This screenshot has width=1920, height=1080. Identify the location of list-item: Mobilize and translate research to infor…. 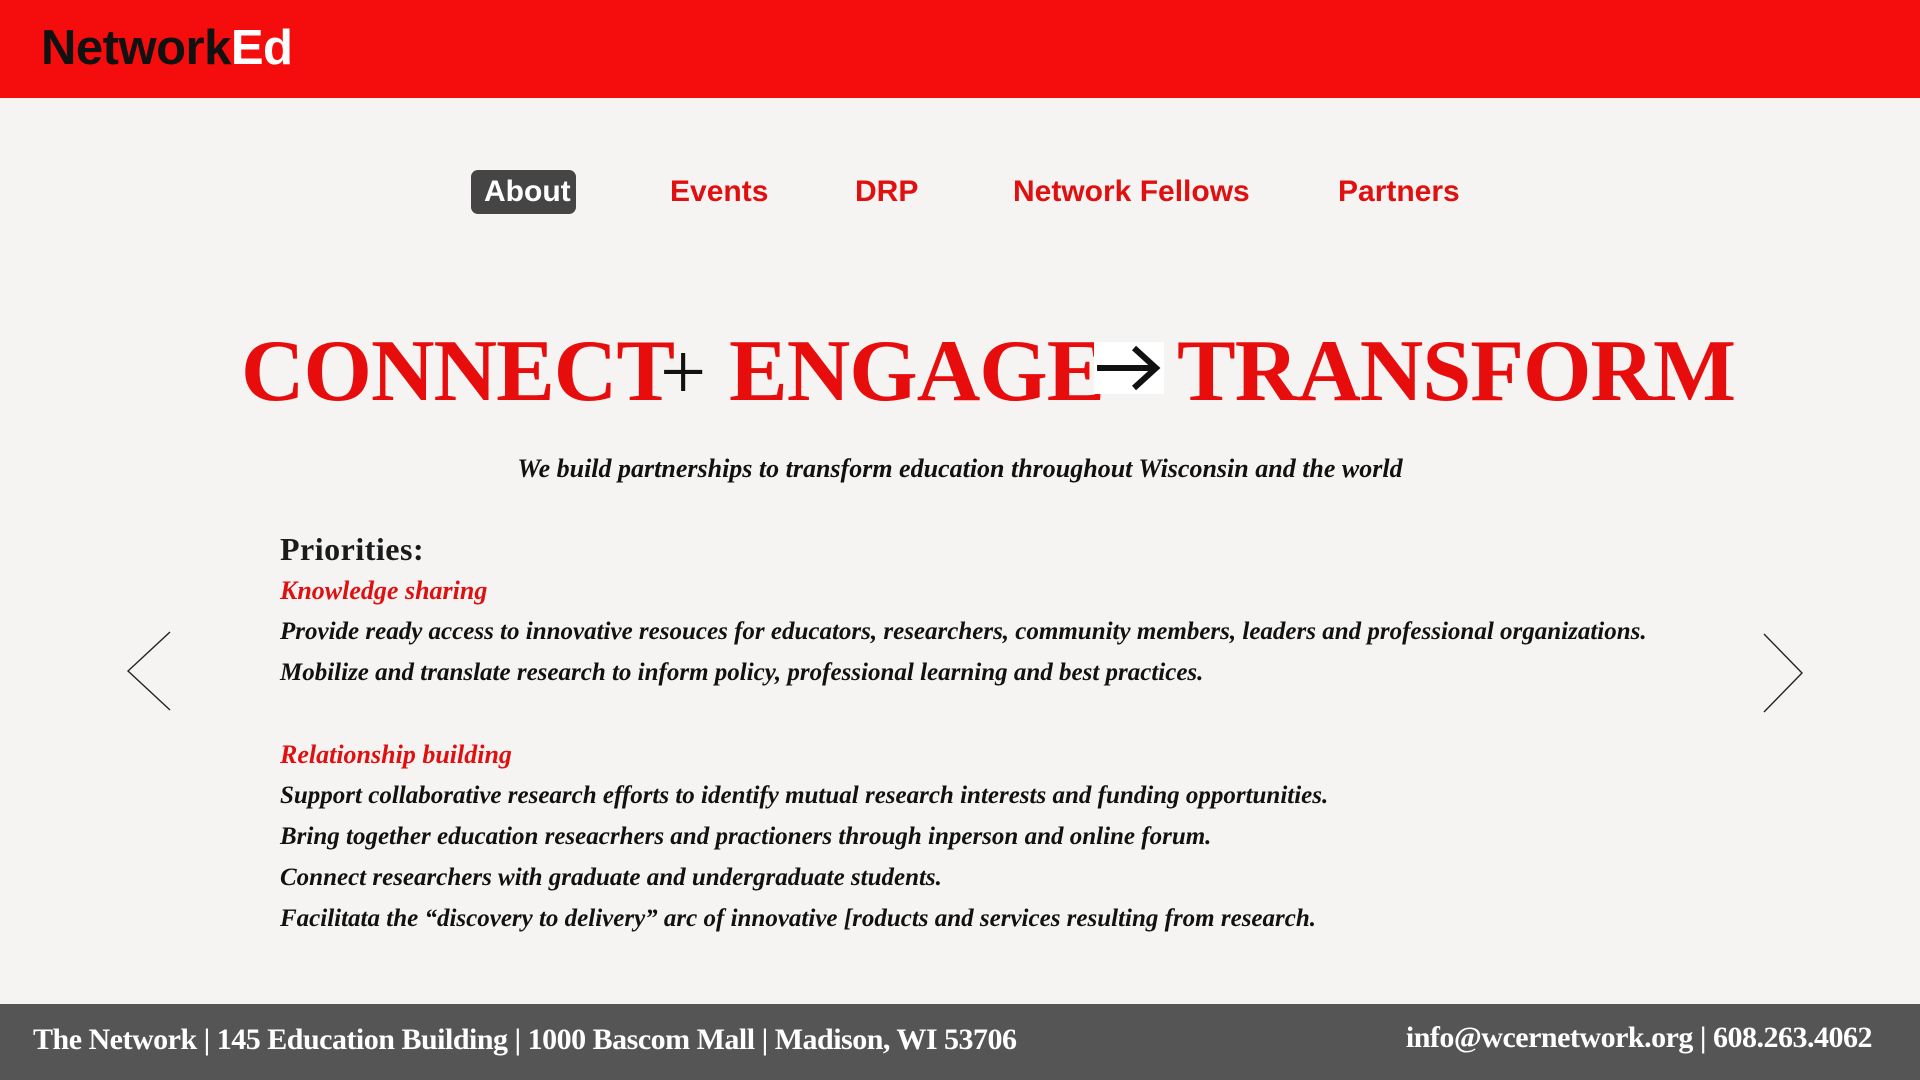
(742, 672).